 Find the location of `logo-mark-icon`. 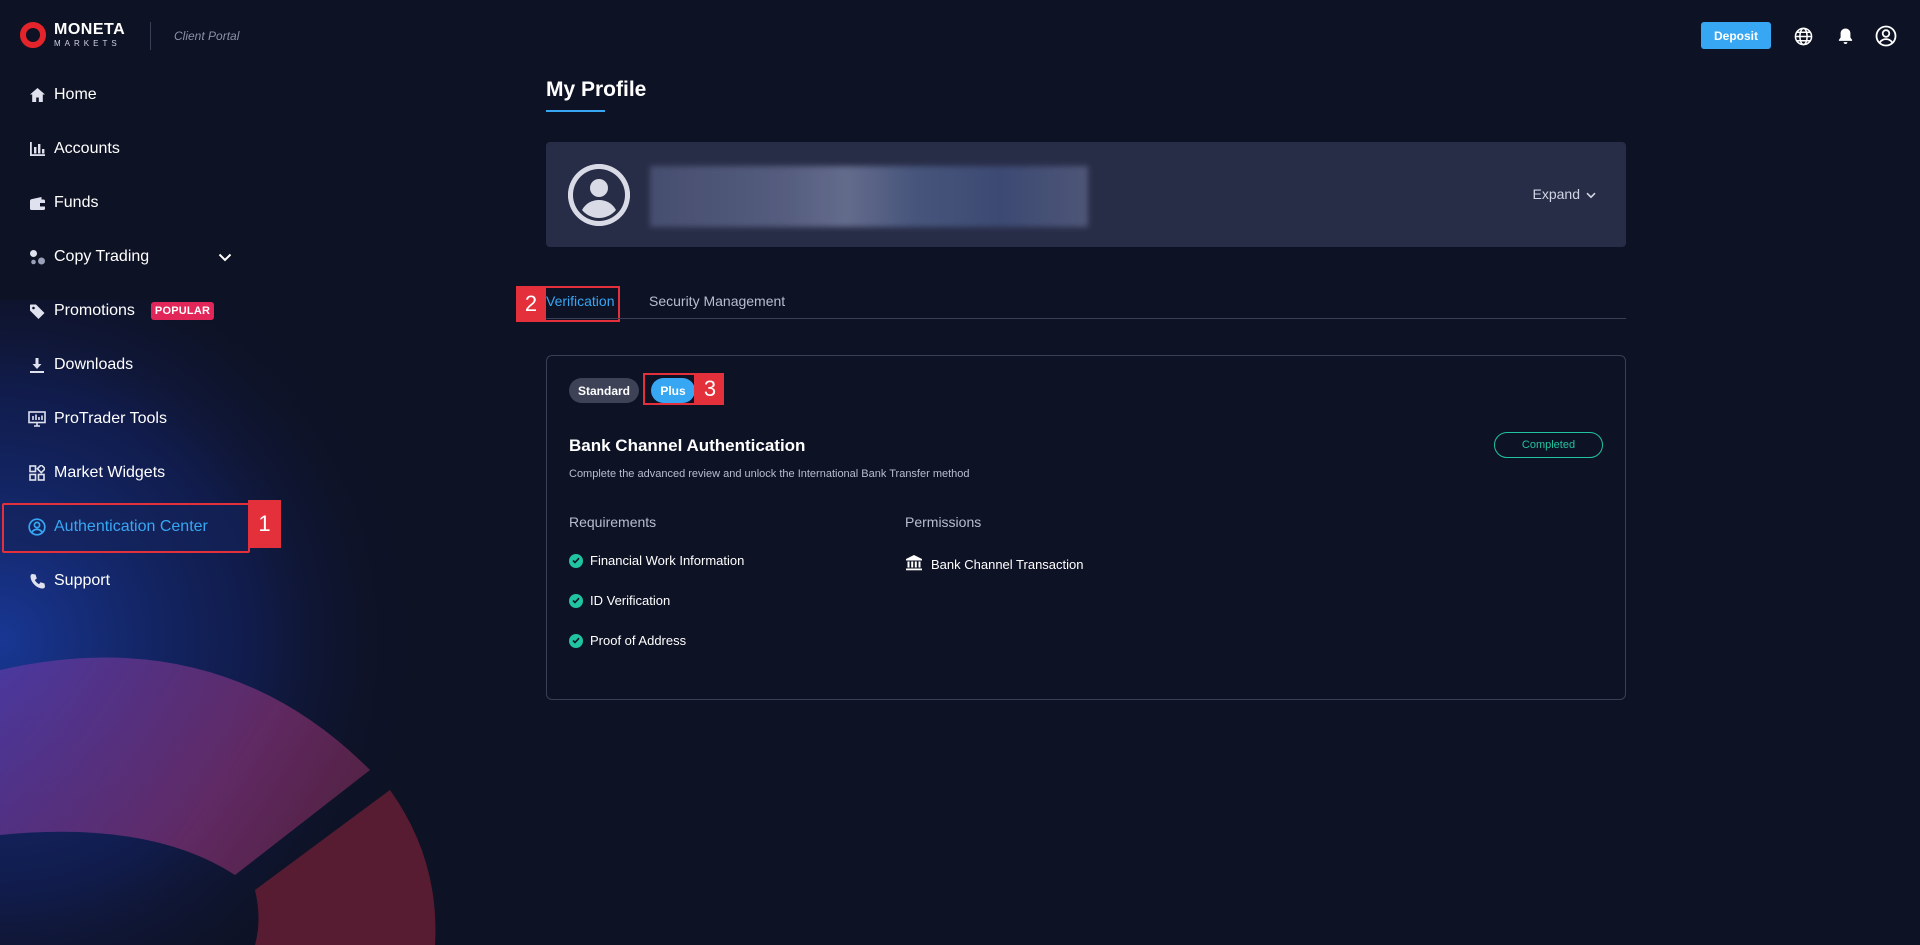

logo-mark-icon is located at coordinates (33, 35).